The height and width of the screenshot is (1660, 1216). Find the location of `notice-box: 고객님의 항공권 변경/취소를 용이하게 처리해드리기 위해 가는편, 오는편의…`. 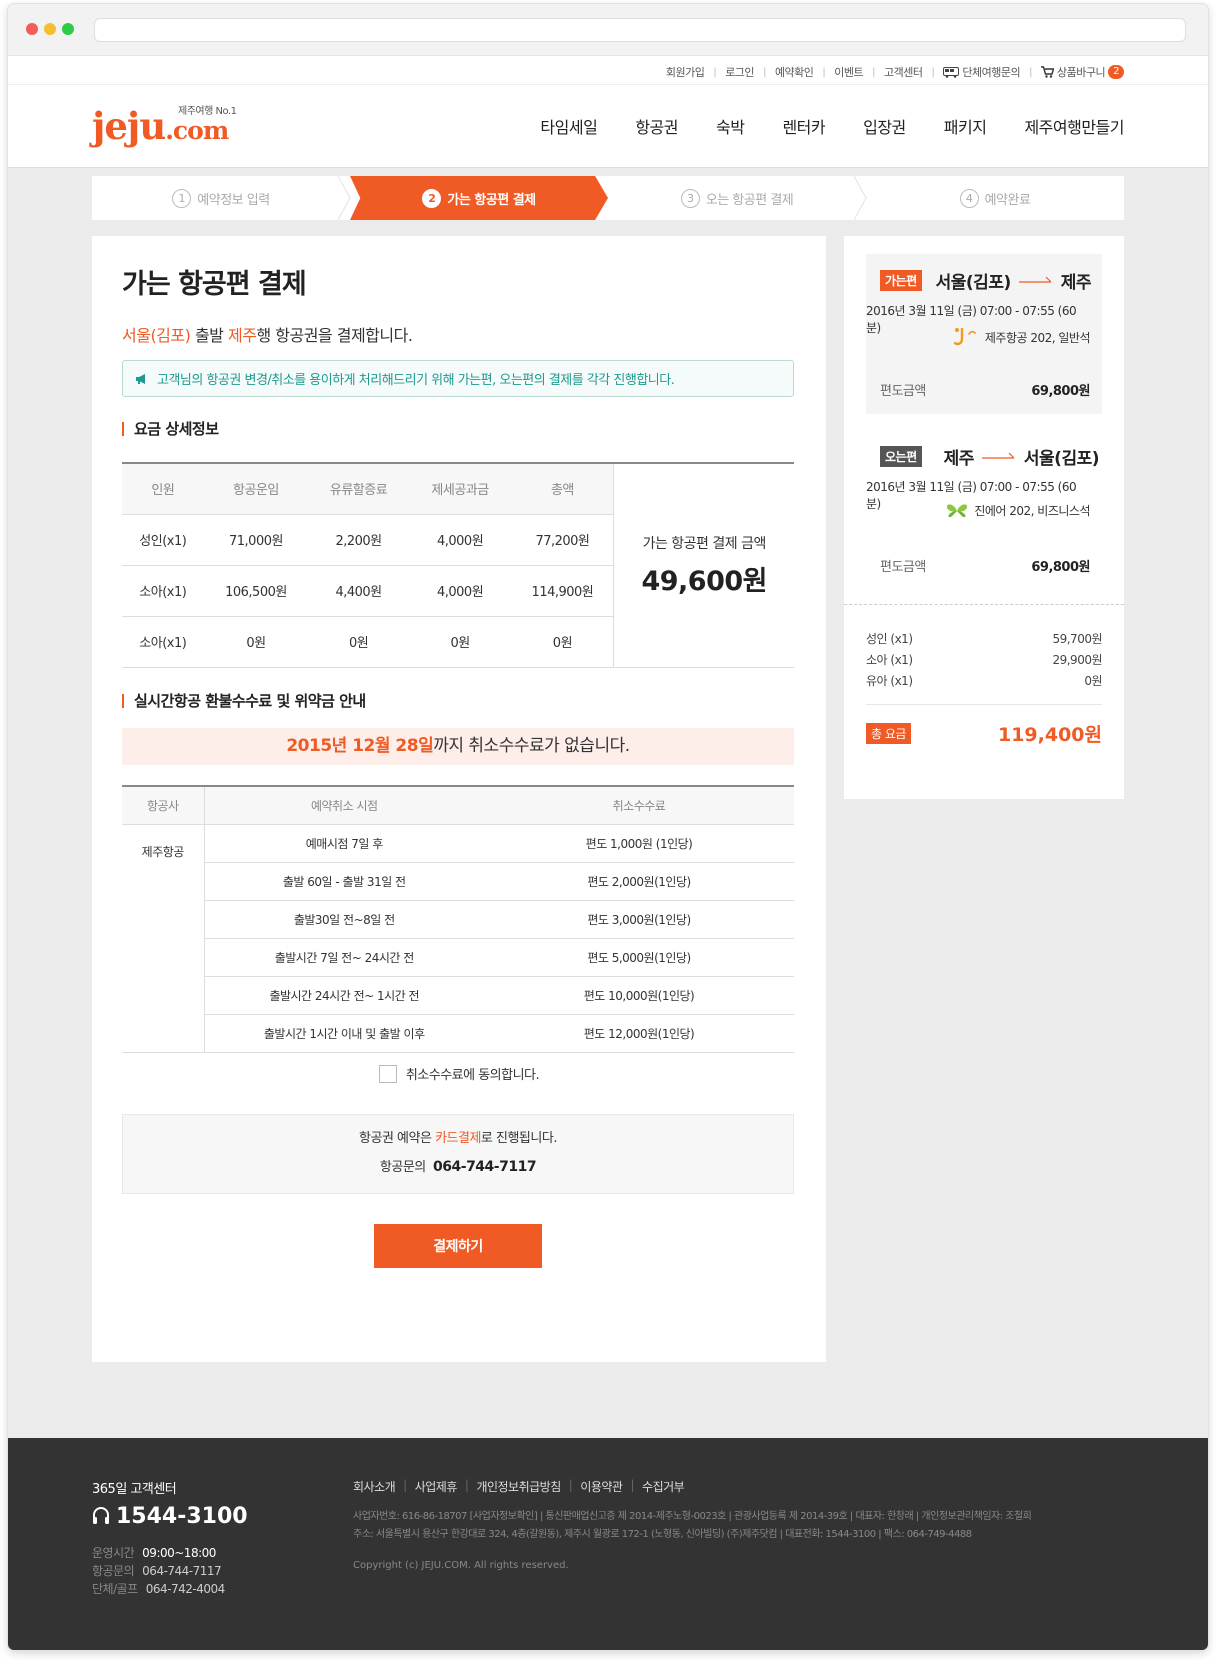

notice-box: 고객님의 항공권 변경/취소를 용이하게 처리해드리기 위해 가는편, 오는편의… is located at coordinates (458, 378).